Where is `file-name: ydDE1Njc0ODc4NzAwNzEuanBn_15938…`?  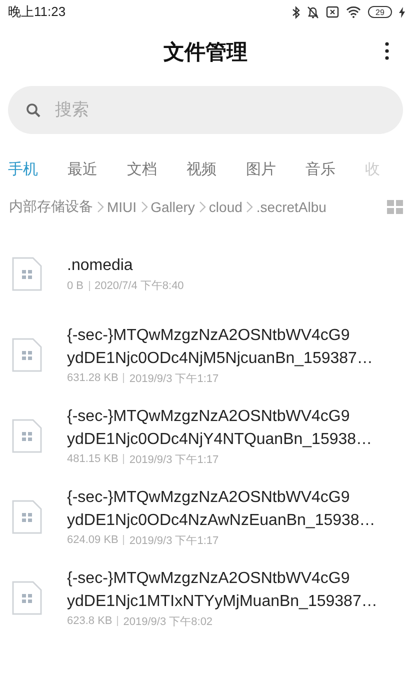
file-name: ydDE1Njc0ODc4NzAwNzEuanBn_15938… is located at coordinates (221, 520).